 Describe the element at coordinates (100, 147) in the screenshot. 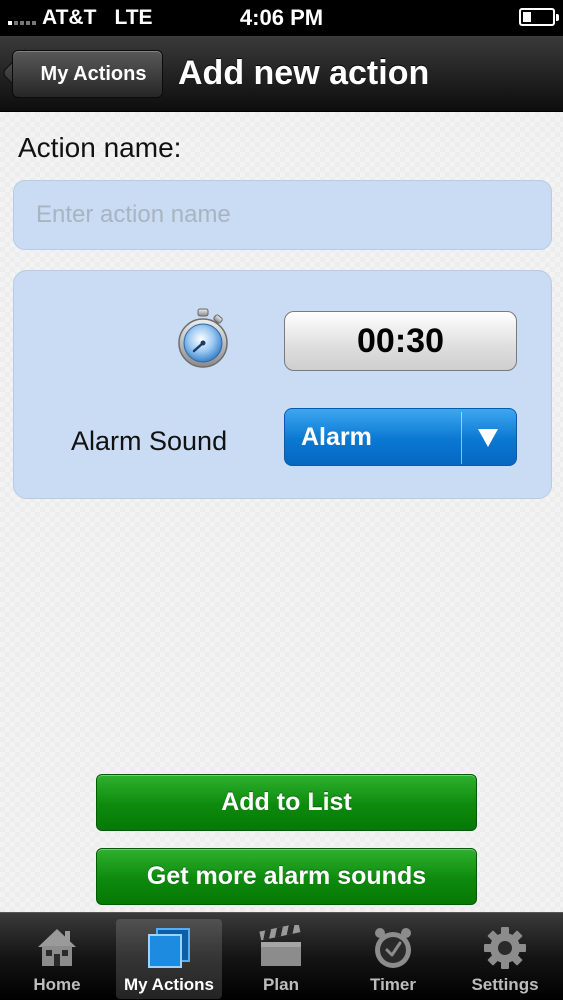

I see `action-name-label: Action name:` at that location.